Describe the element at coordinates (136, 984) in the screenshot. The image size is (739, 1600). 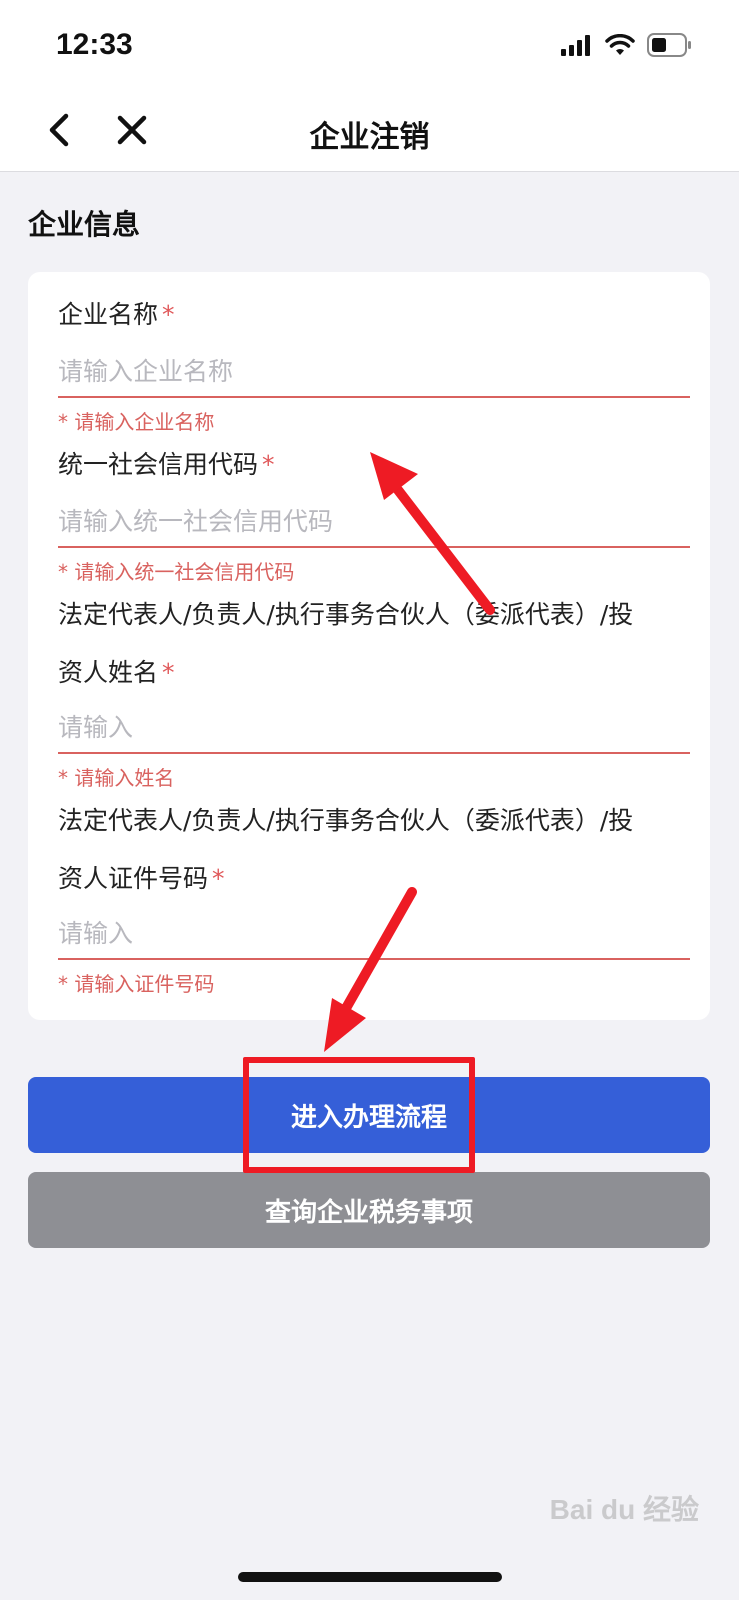
I see `representative-id-error: * 请输入证件号码` at that location.